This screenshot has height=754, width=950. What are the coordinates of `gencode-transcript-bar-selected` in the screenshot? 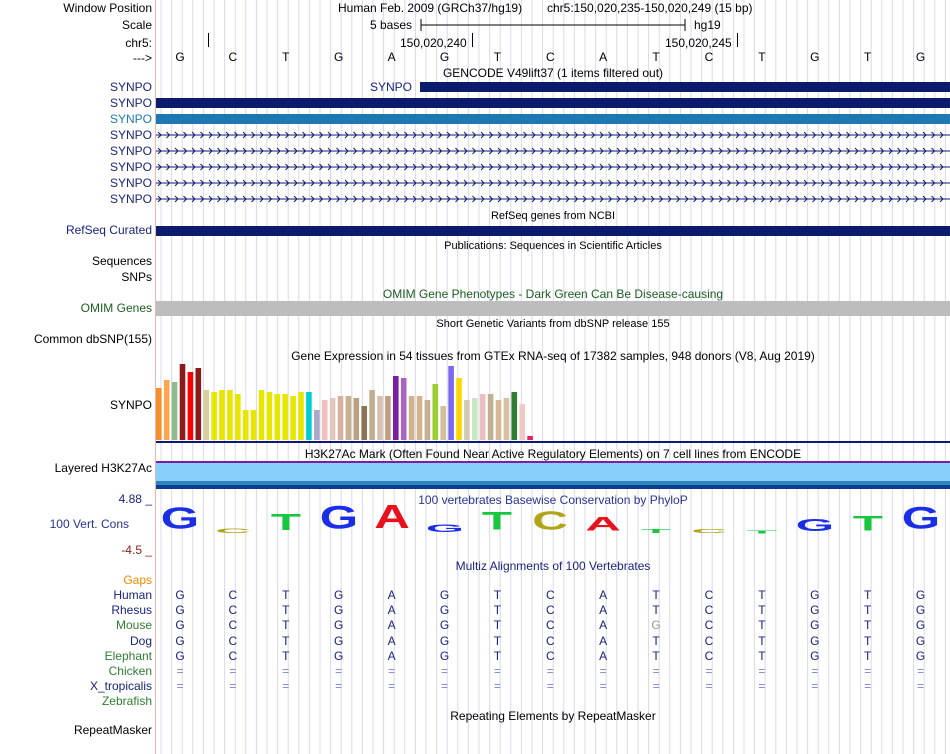 It's located at (553, 119).